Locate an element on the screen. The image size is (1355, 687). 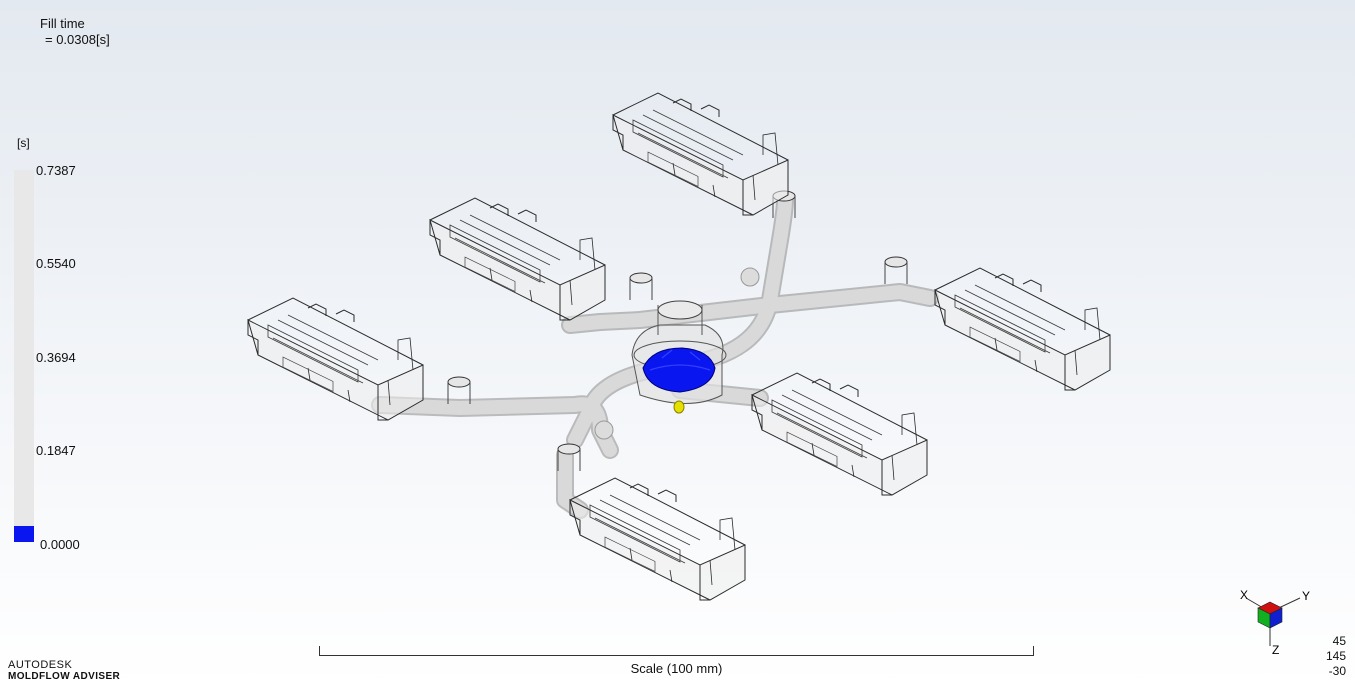
orientation-triad: X Y Z is located at coordinates (1273, 621).